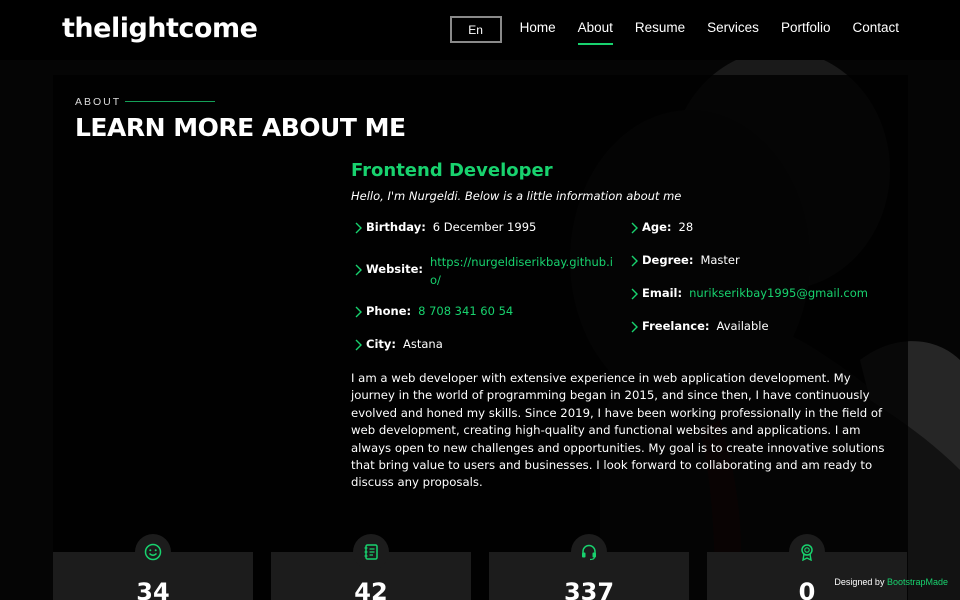 The image size is (960, 600). I want to click on info-email: Email: nurikserikbay1995@gmail.com, so click(747, 293).